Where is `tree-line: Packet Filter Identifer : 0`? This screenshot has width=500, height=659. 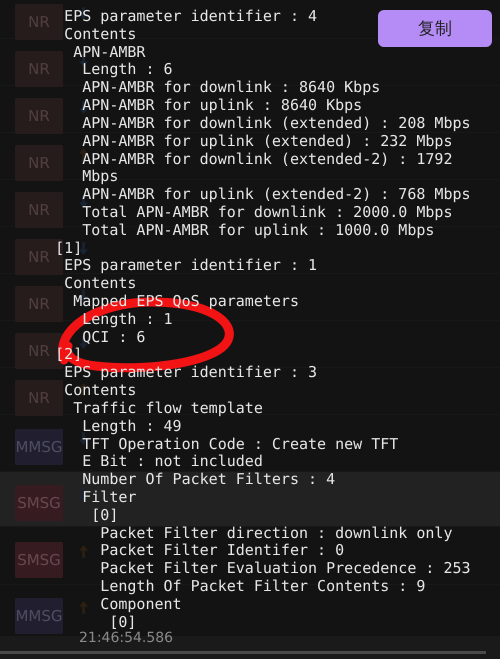 tree-line: Packet Filter Identifer : 0 is located at coordinates (222, 551).